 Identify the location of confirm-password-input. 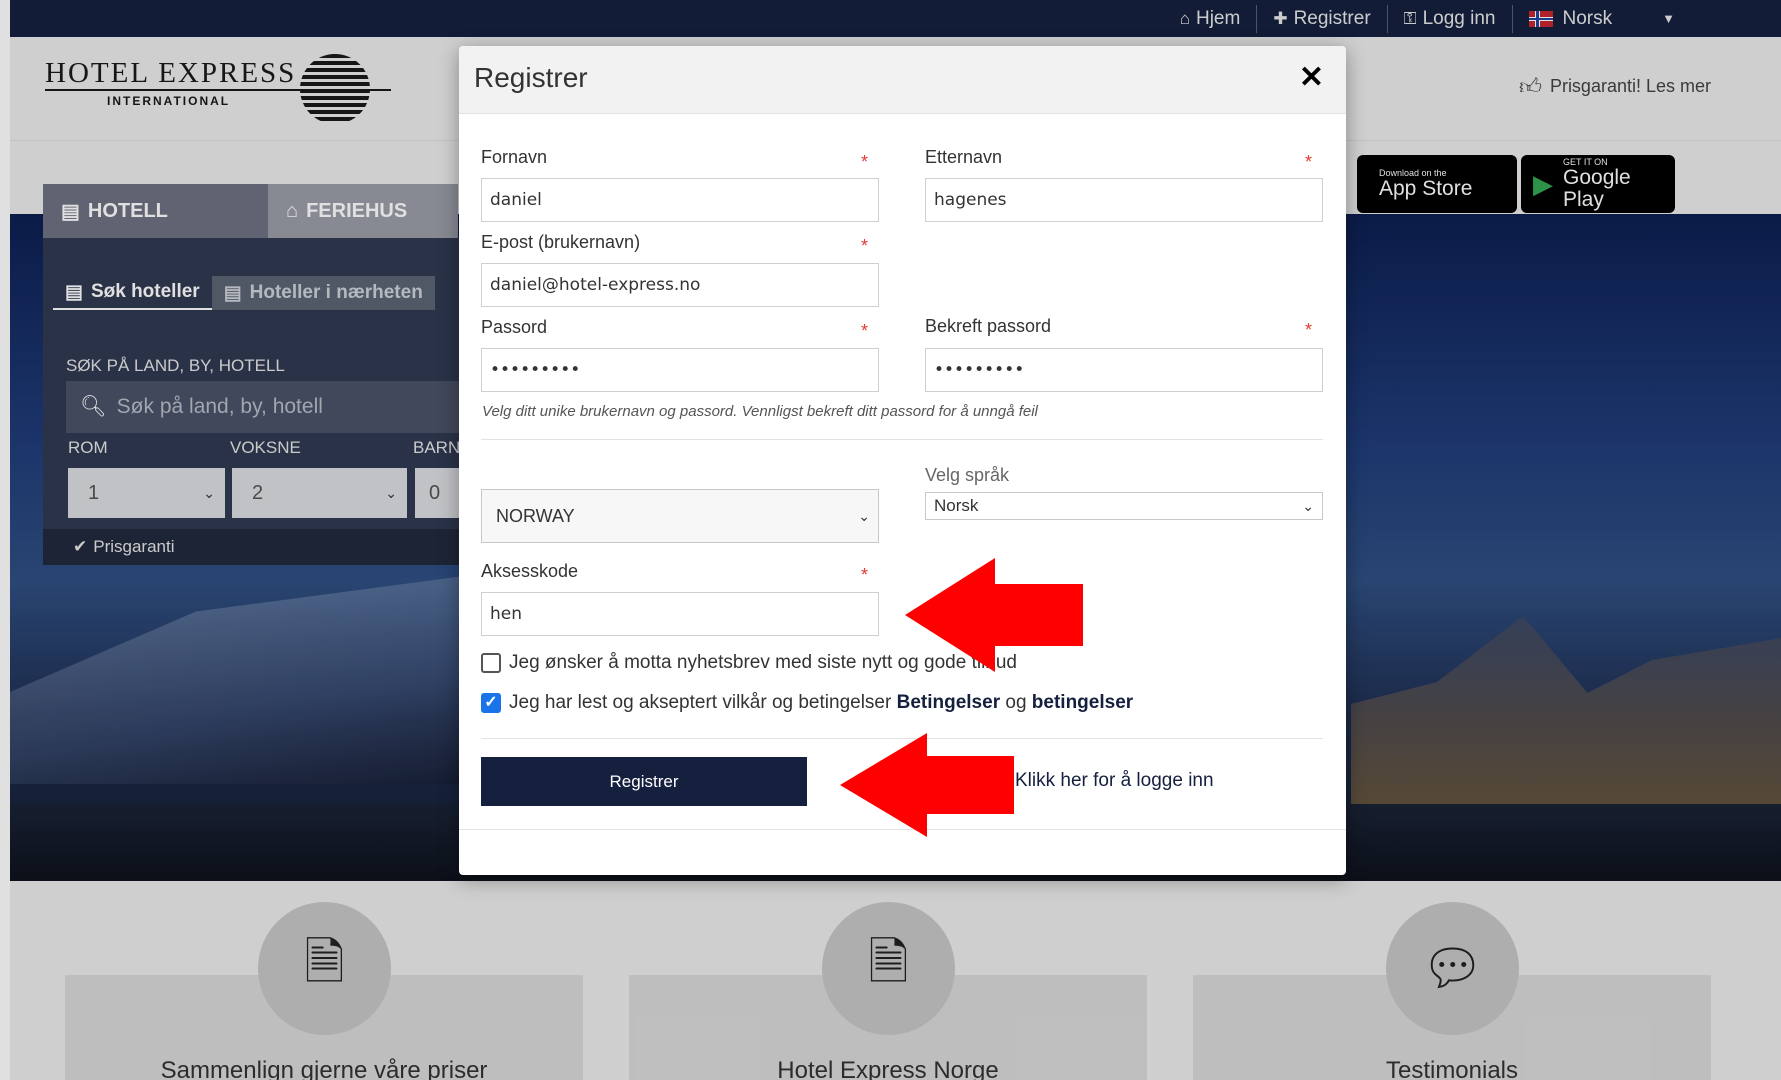
(1124, 370).